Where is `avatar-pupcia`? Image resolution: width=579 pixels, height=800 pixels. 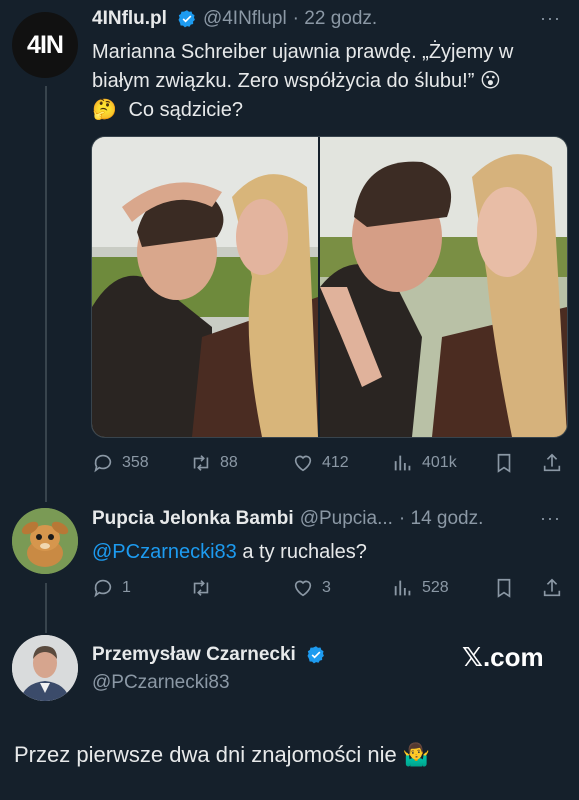 avatar-pupcia is located at coordinates (45, 541).